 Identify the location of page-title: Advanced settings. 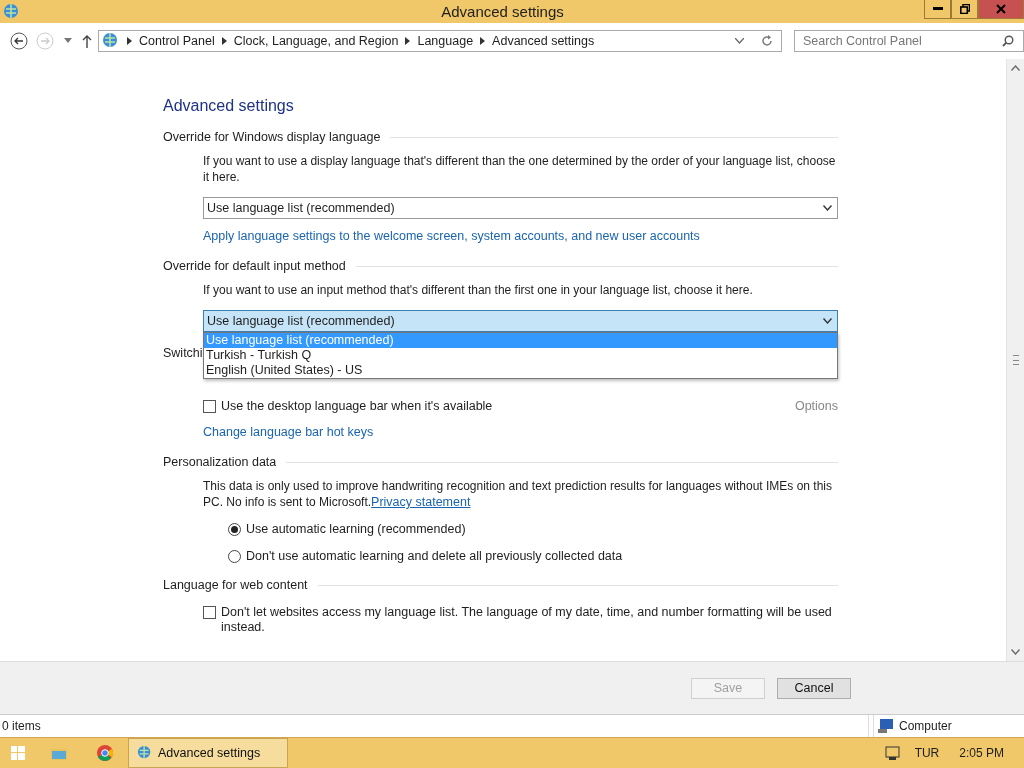
(229, 106).